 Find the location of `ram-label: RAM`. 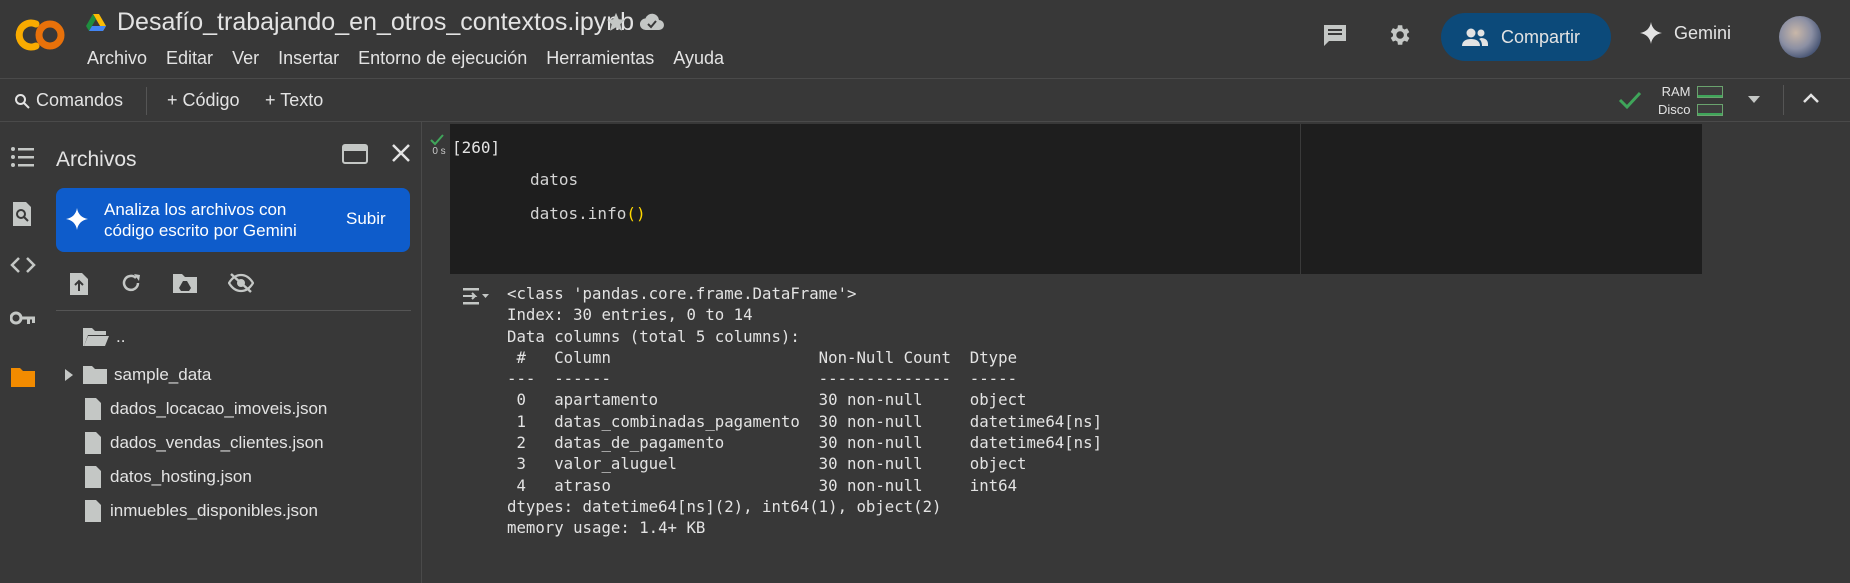

ram-label: RAM is located at coordinates (1676, 91).